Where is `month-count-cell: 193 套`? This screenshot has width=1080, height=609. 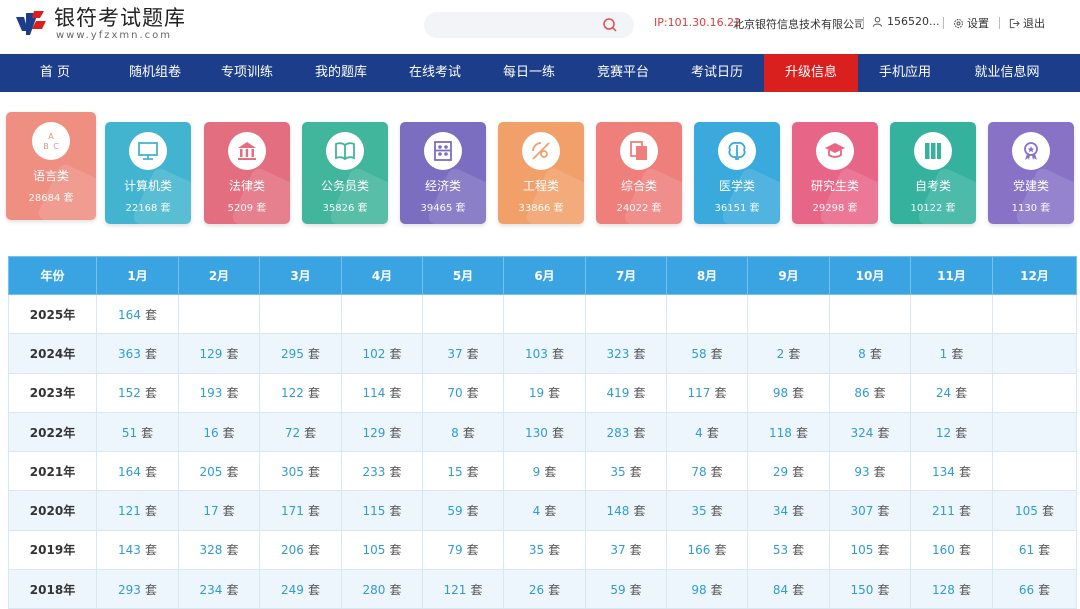
month-count-cell: 193 套 is located at coordinates (219, 392).